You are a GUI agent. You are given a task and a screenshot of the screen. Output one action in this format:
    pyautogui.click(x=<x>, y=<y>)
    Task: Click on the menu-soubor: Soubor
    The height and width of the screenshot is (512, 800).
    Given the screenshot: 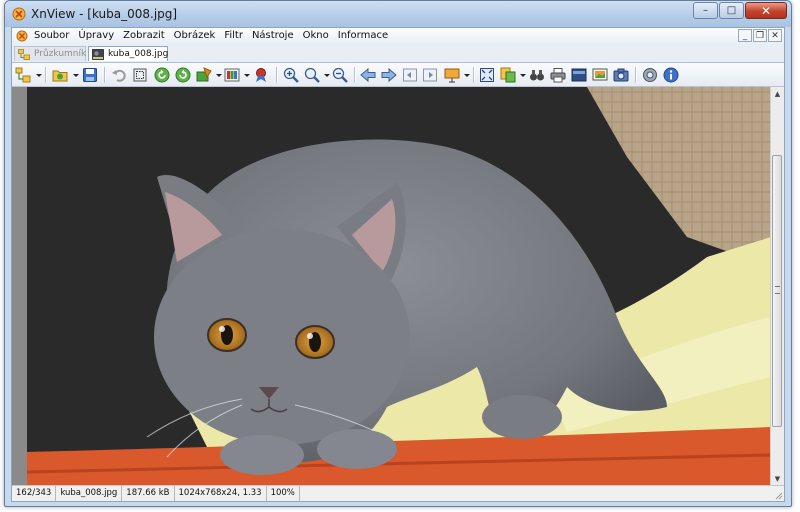 What is the action you would take?
    pyautogui.click(x=51, y=35)
    